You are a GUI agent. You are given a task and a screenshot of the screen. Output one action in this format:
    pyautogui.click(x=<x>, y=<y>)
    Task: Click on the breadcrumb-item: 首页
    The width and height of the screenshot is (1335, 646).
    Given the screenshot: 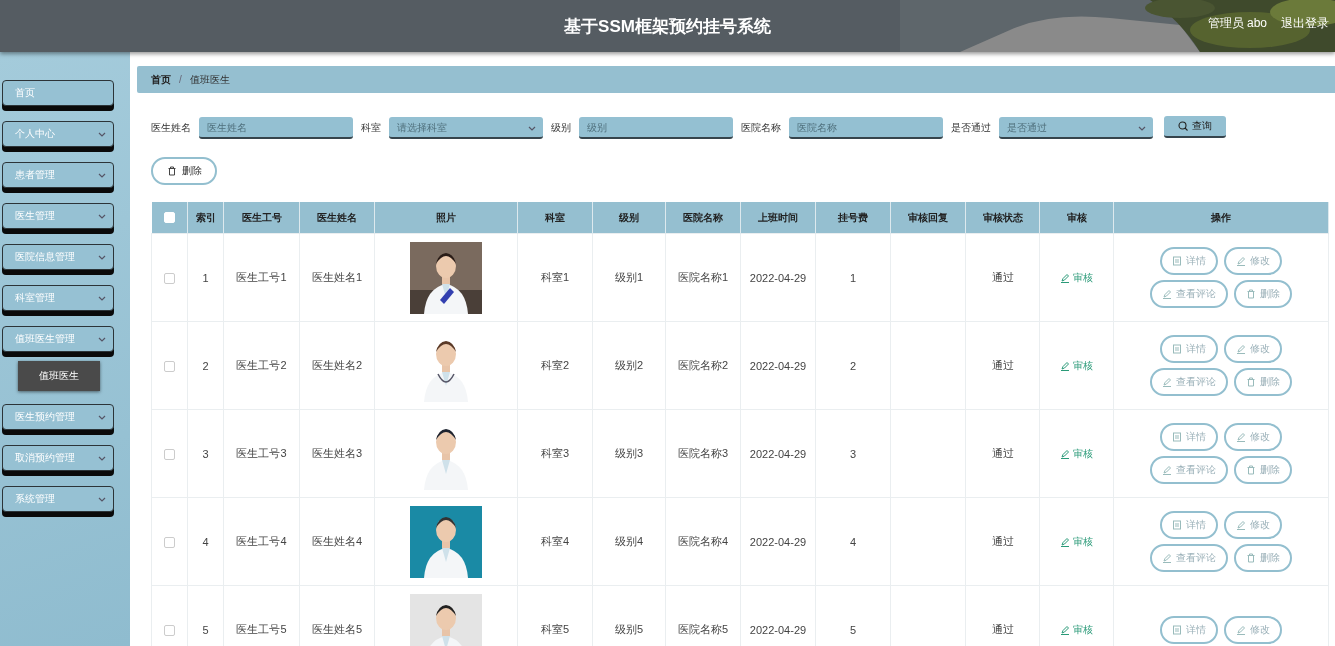 What is the action you would take?
    pyautogui.click(x=161, y=79)
    